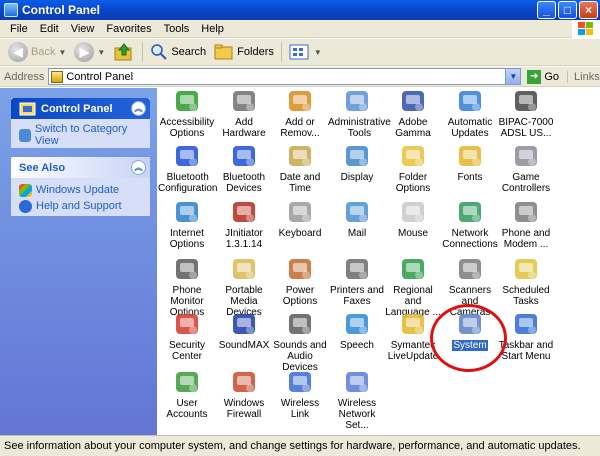 This screenshot has width=600, height=456. Describe the element at coordinates (357, 339) in the screenshot. I see `control-panel-item: Speech` at that location.